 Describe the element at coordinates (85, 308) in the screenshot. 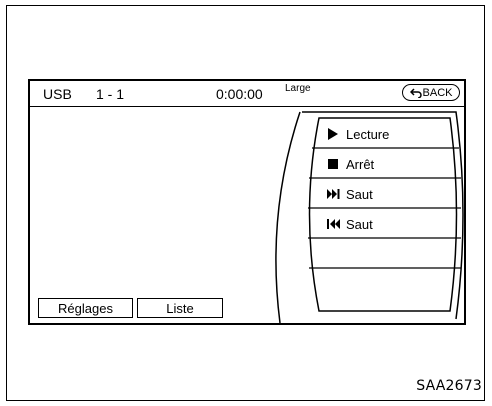

I see `settings-button: Réglages` at that location.